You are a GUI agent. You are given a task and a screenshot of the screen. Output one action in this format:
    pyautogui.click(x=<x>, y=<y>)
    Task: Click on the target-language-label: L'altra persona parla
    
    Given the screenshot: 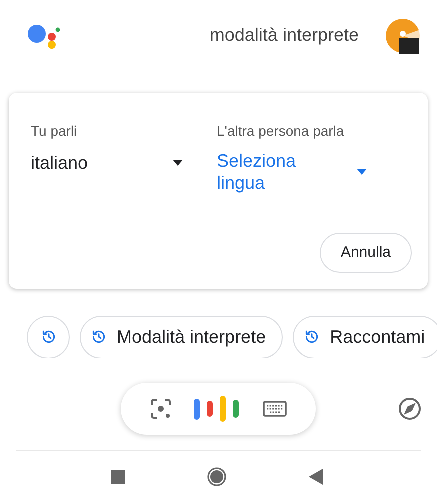 What is the action you would take?
    pyautogui.click(x=281, y=131)
    